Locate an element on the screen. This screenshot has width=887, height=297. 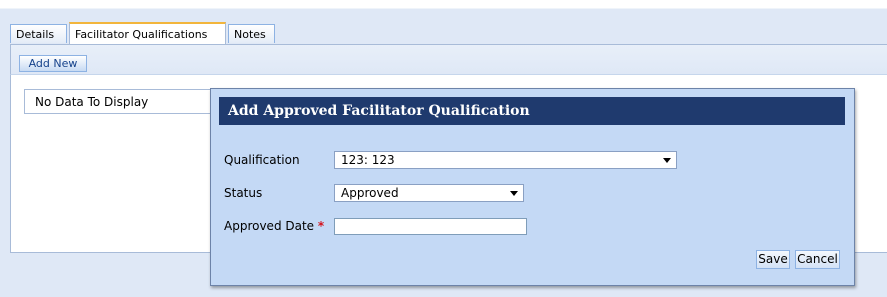
status-label: Status is located at coordinates (243, 193).